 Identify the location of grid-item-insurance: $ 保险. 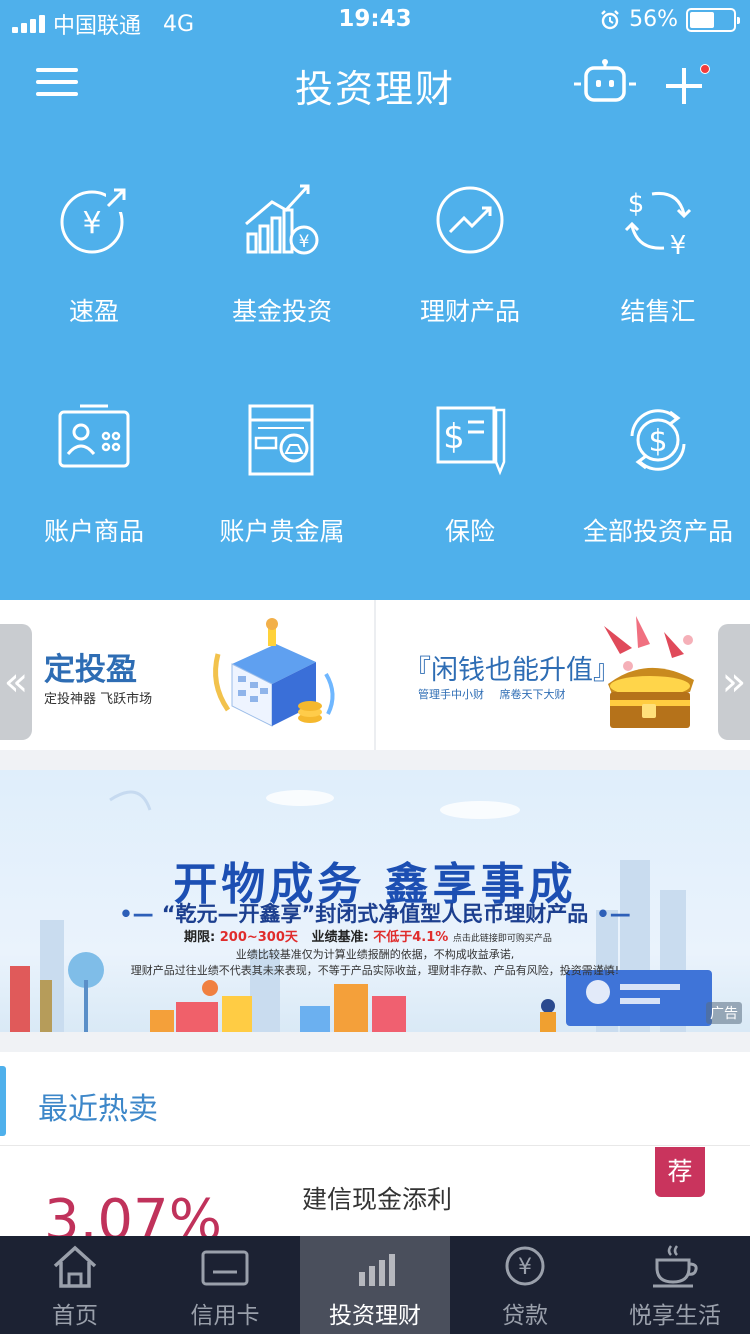
(470, 474).